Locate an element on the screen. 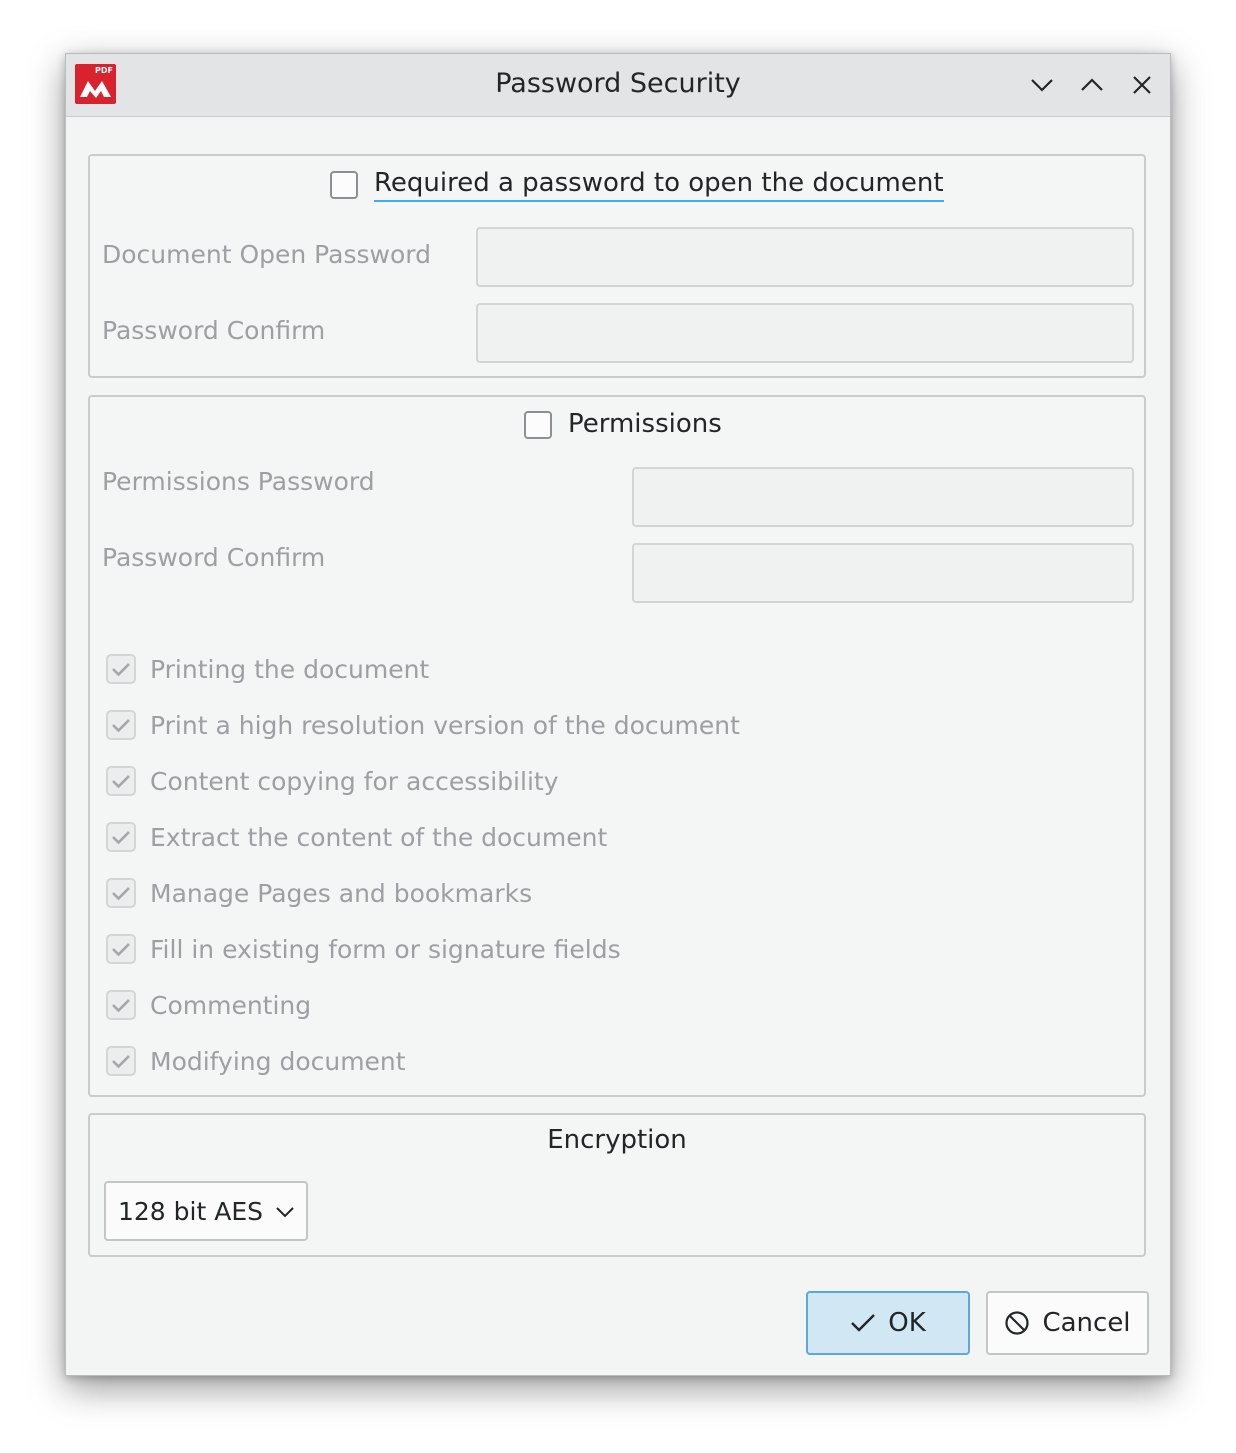 Image resolution: width=1236 pixels, height=1453 pixels. encryption-select: 128 bit AES is located at coordinates (206, 1211).